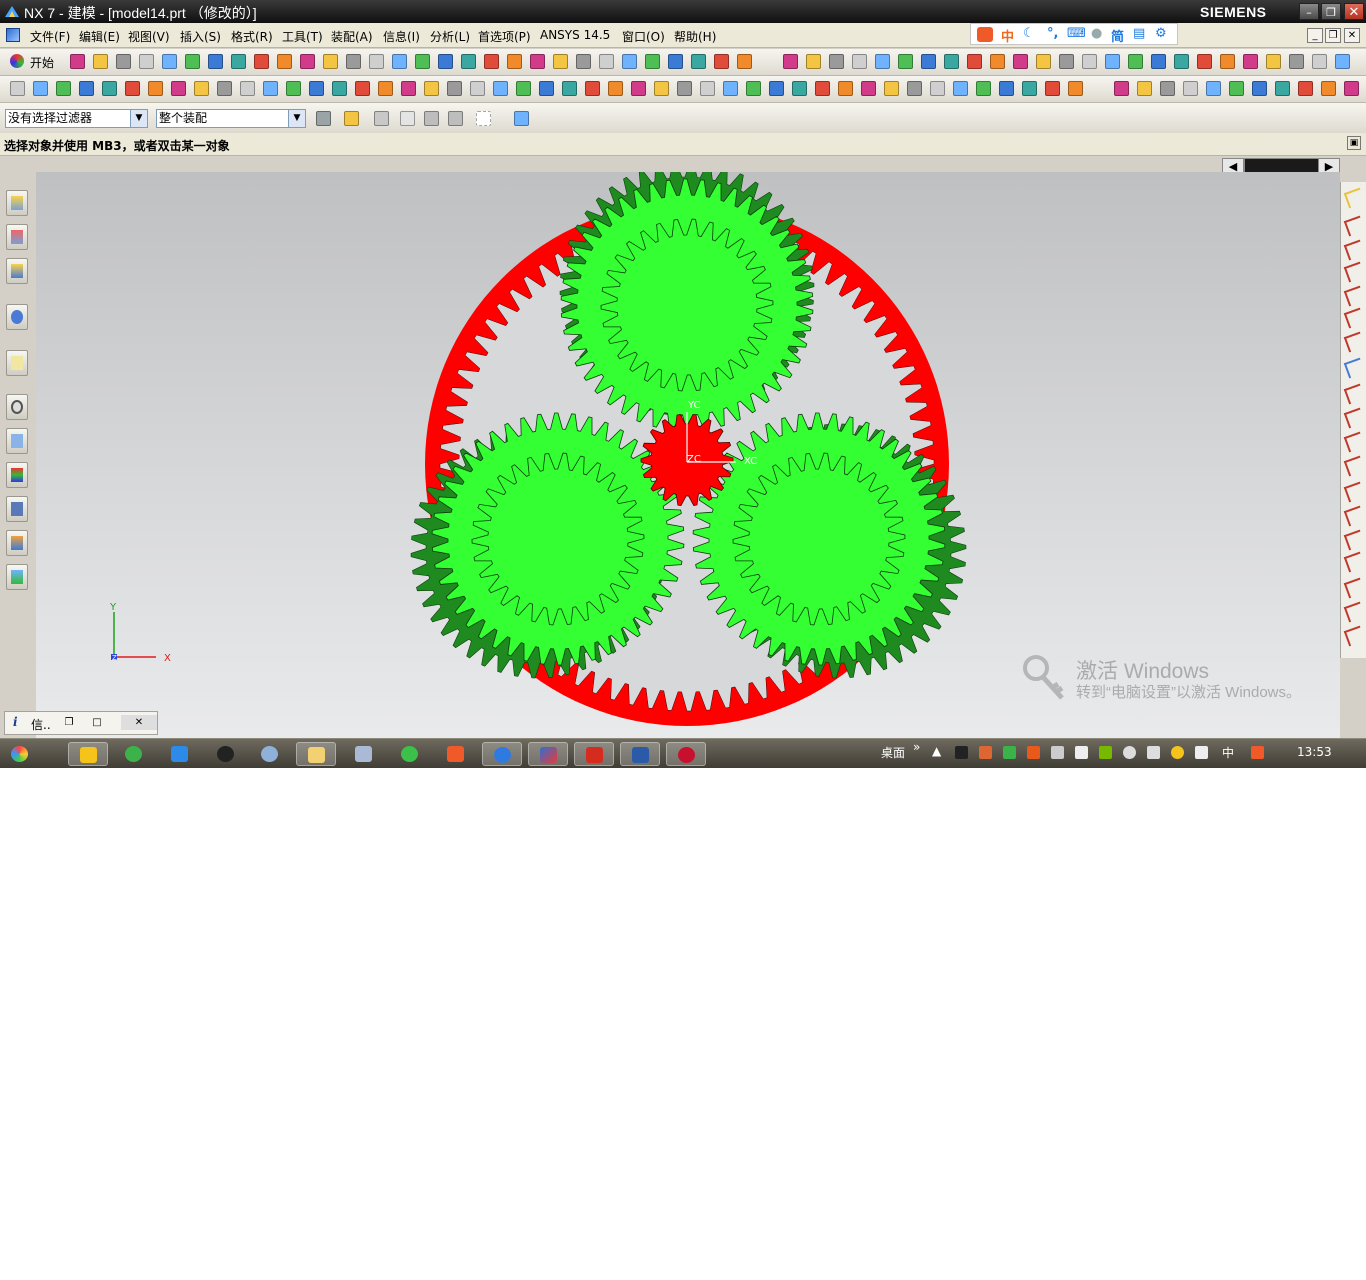 This screenshot has width=1366, height=1280. I want to click on shield-icon, so click(1009, 752).